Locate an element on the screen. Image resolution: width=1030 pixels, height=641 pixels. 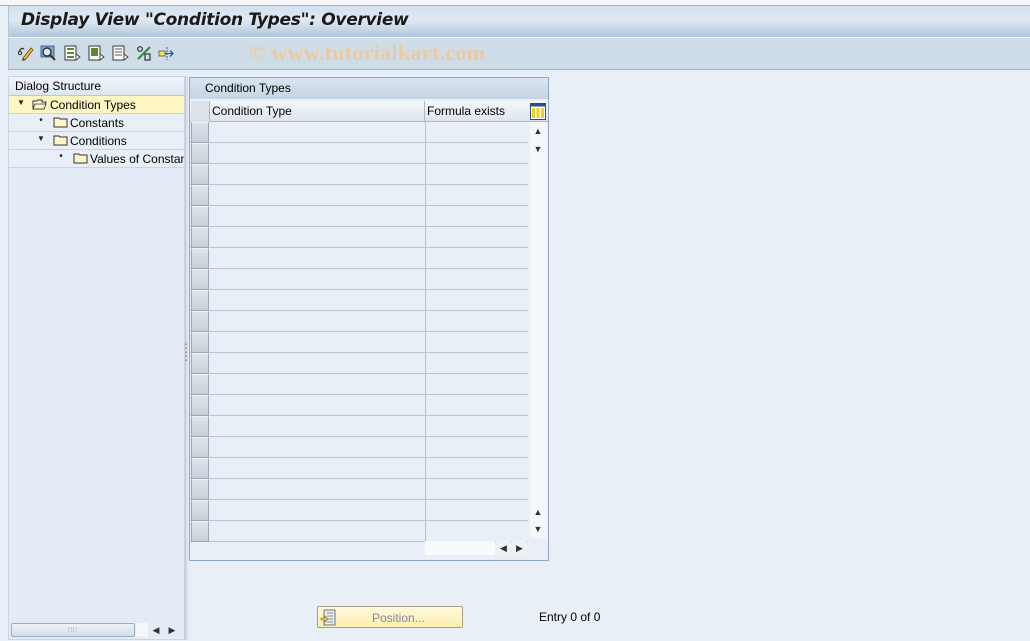
column-header-formula-exists: Formula exists is located at coordinates (466, 111).